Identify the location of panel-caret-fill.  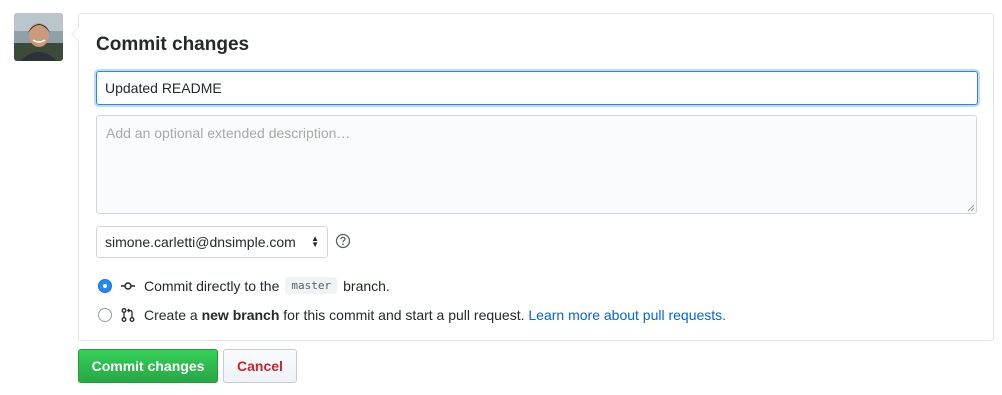
(75, 34).